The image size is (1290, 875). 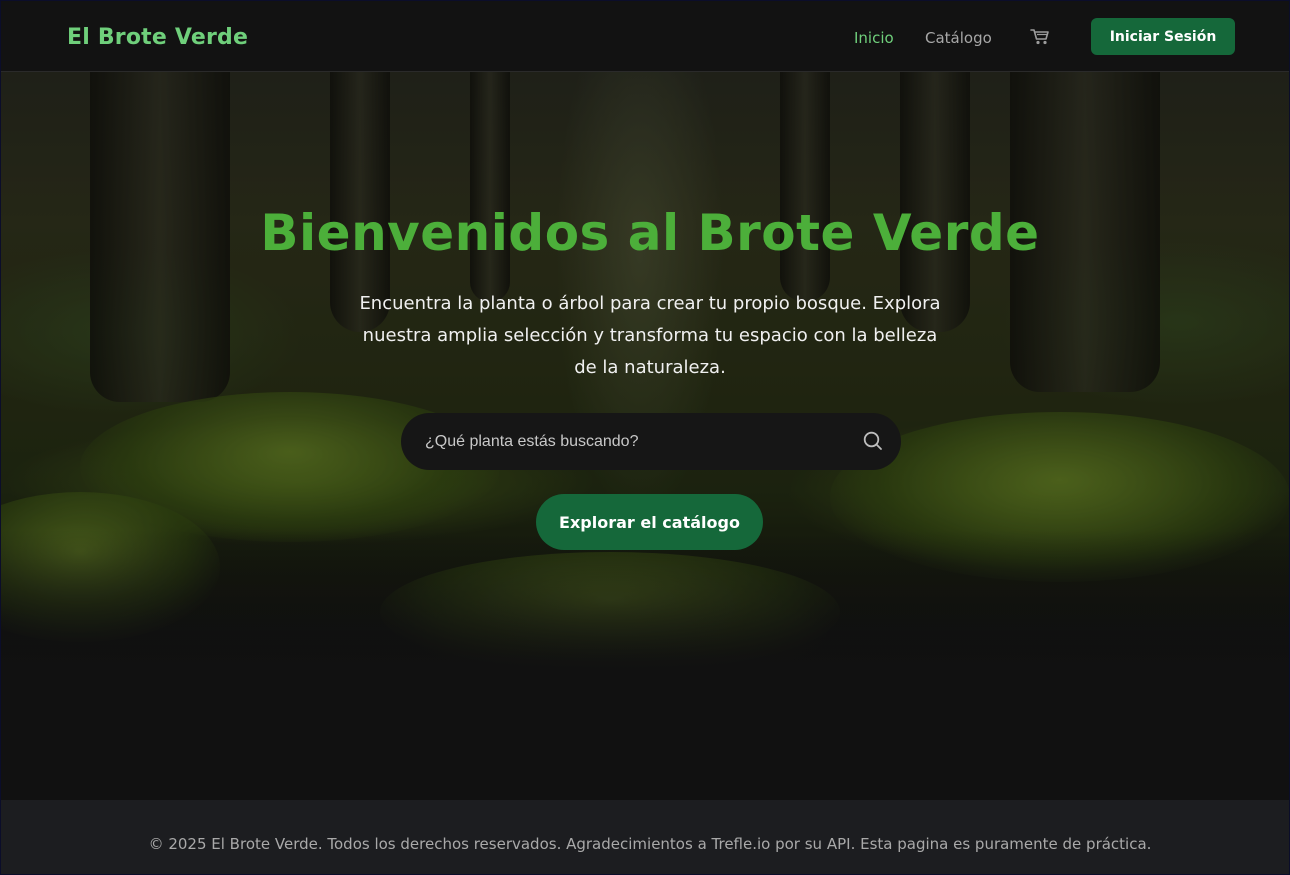 I want to click on nav-link-inicio: Inicio, so click(x=874, y=38).